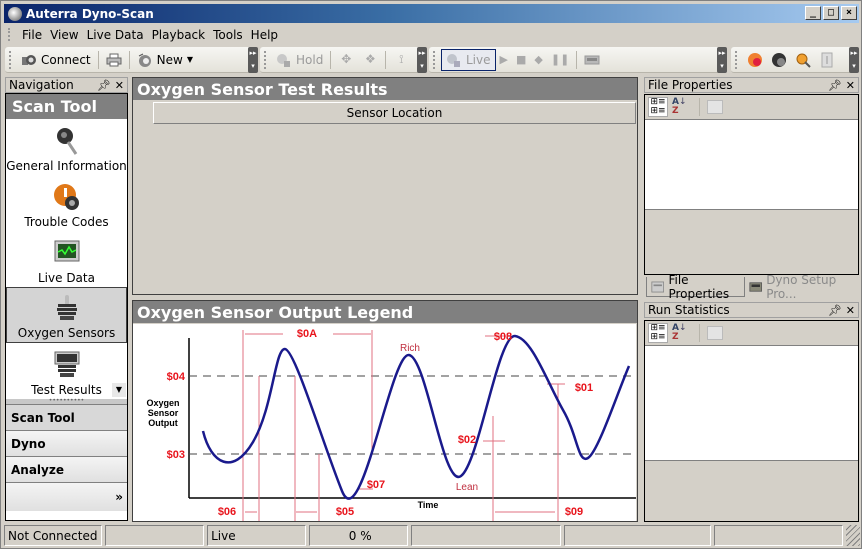  Describe the element at coordinates (165, 60) in the screenshot. I see `new-button: New ▼` at that location.